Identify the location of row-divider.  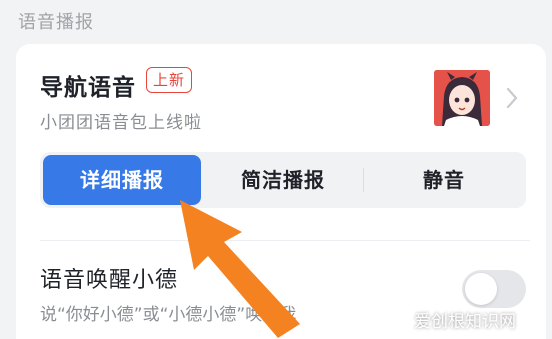
(285, 240).